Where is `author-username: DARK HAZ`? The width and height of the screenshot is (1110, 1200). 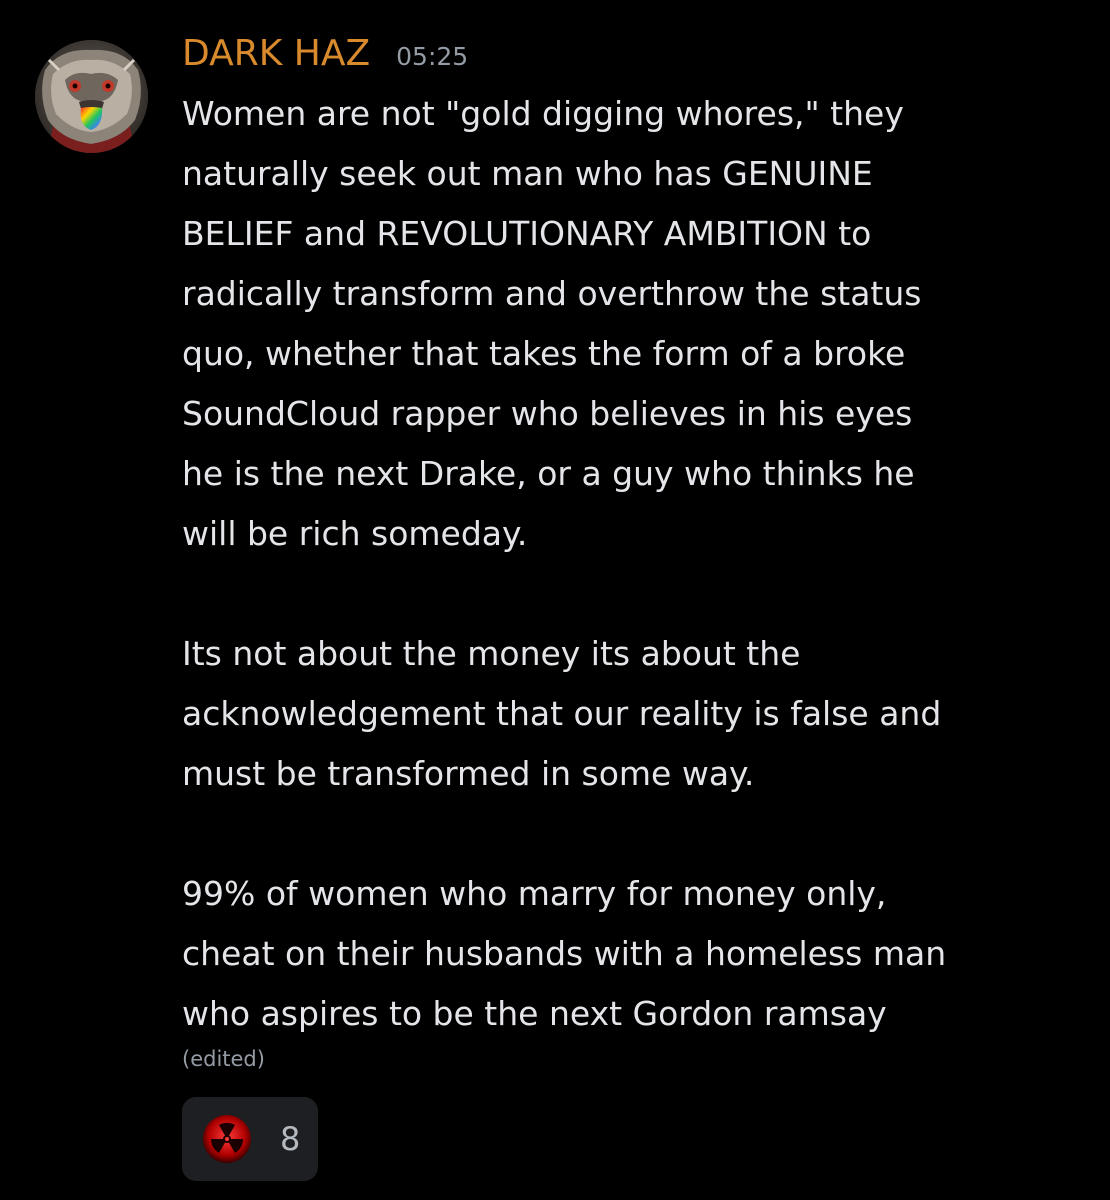 author-username: DARK HAZ is located at coordinates (276, 54).